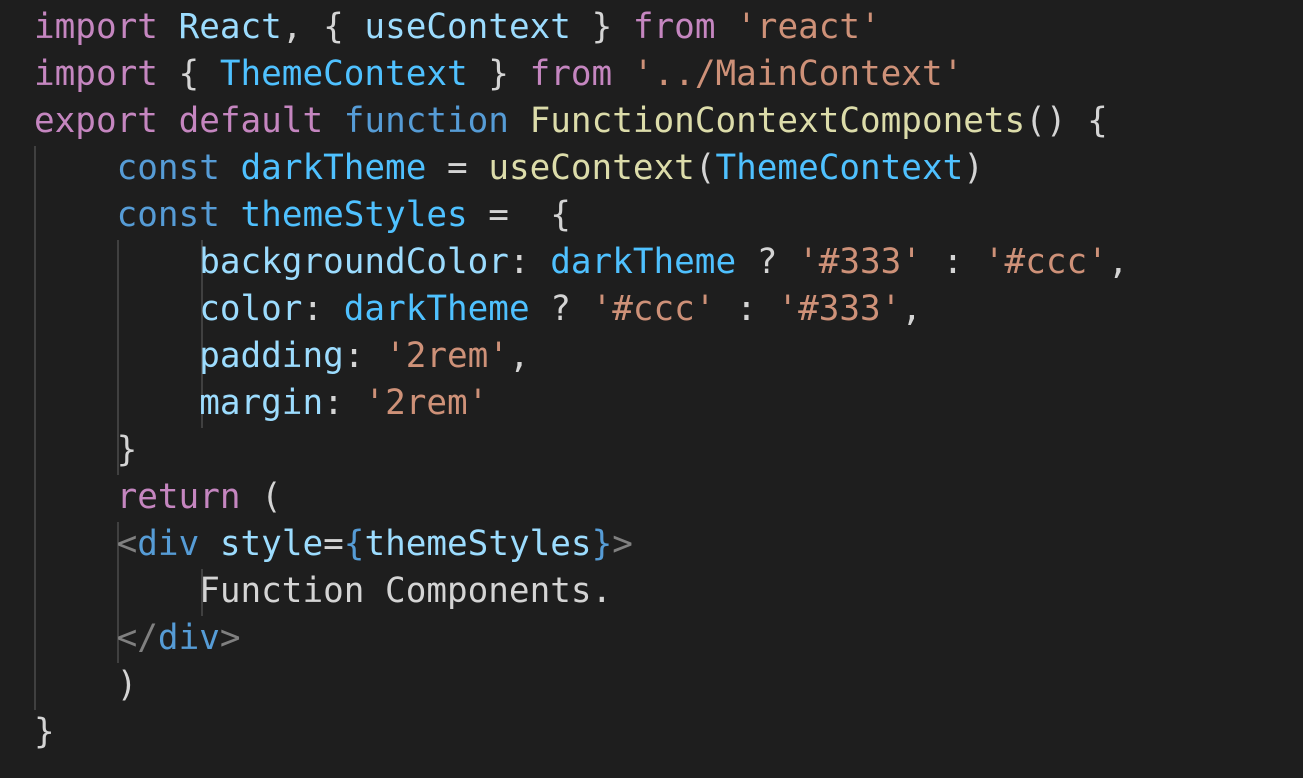  Describe the element at coordinates (261, 403) in the screenshot. I see `code-token-var: margin` at that location.